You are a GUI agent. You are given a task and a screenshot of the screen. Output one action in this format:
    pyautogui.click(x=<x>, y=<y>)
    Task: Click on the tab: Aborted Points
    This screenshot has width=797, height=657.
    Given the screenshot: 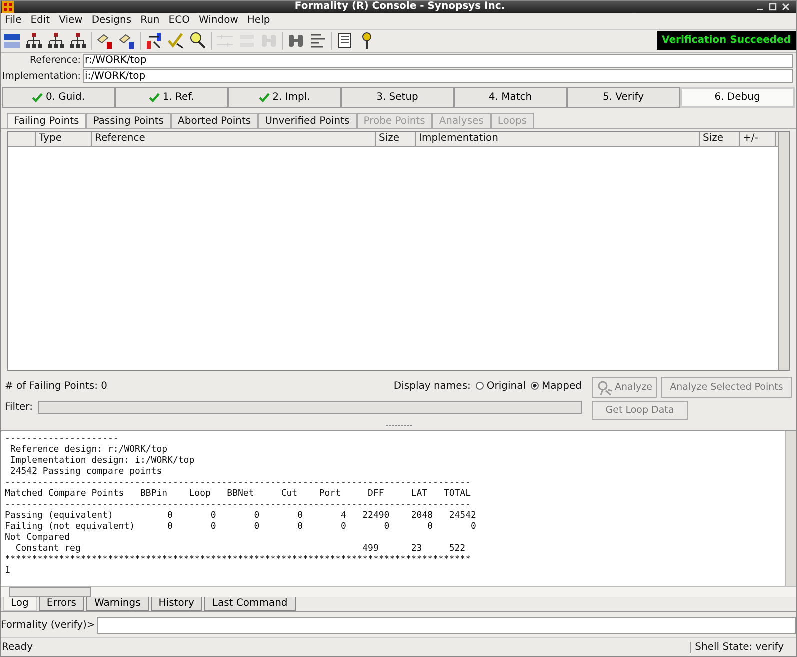 What is the action you would take?
    pyautogui.click(x=214, y=120)
    